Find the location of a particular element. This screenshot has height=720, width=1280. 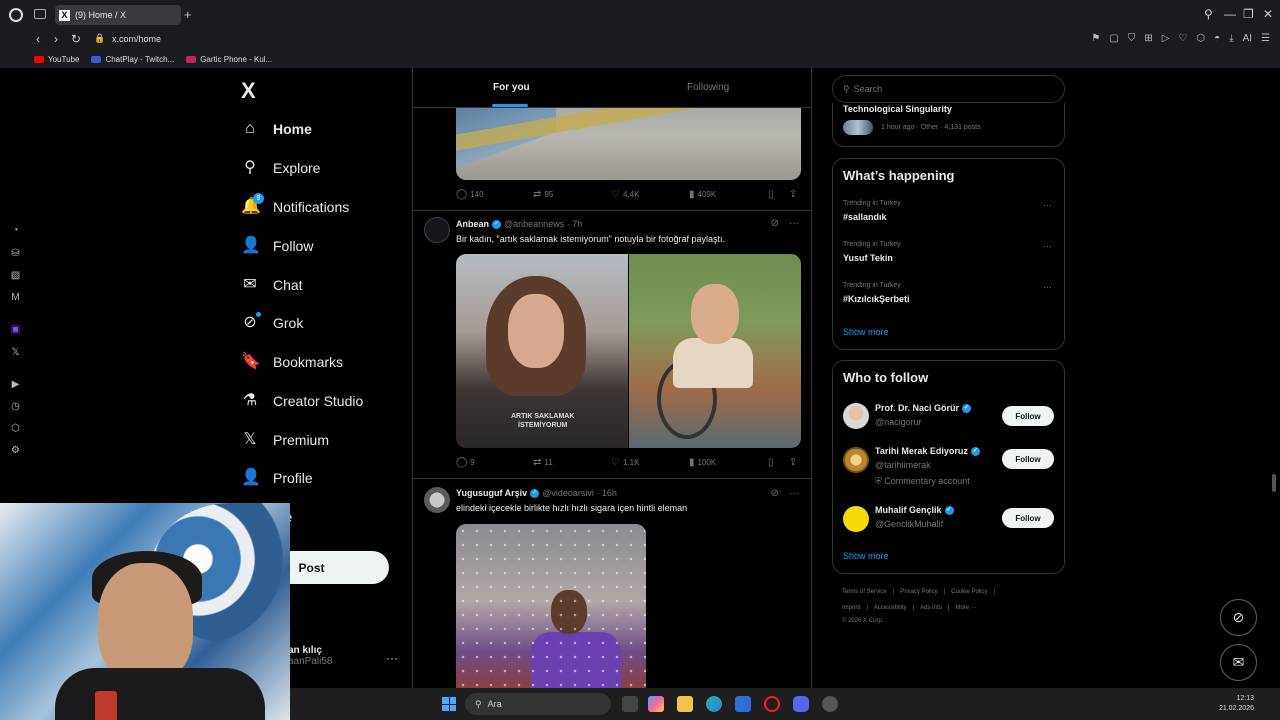

like-button: ♡ 4.4K is located at coordinates (625, 194).